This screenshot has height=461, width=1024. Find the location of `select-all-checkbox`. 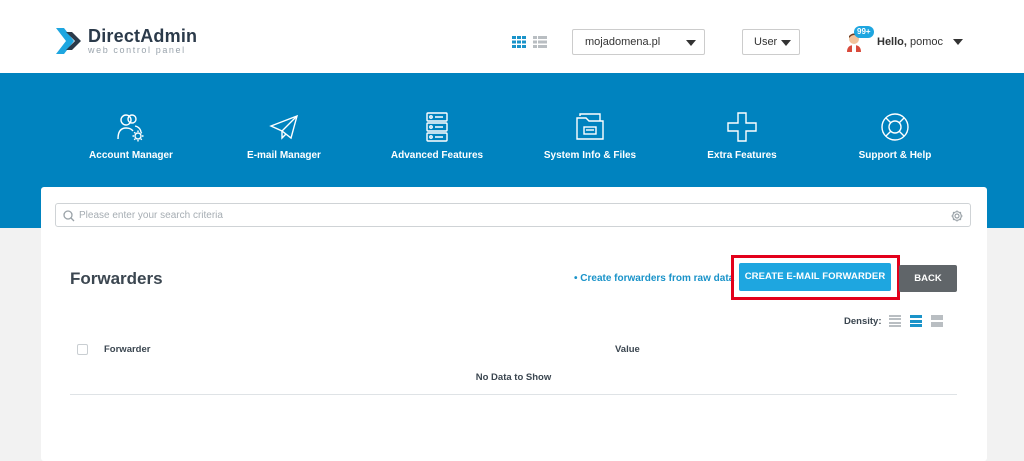

select-all-checkbox is located at coordinates (82, 349).